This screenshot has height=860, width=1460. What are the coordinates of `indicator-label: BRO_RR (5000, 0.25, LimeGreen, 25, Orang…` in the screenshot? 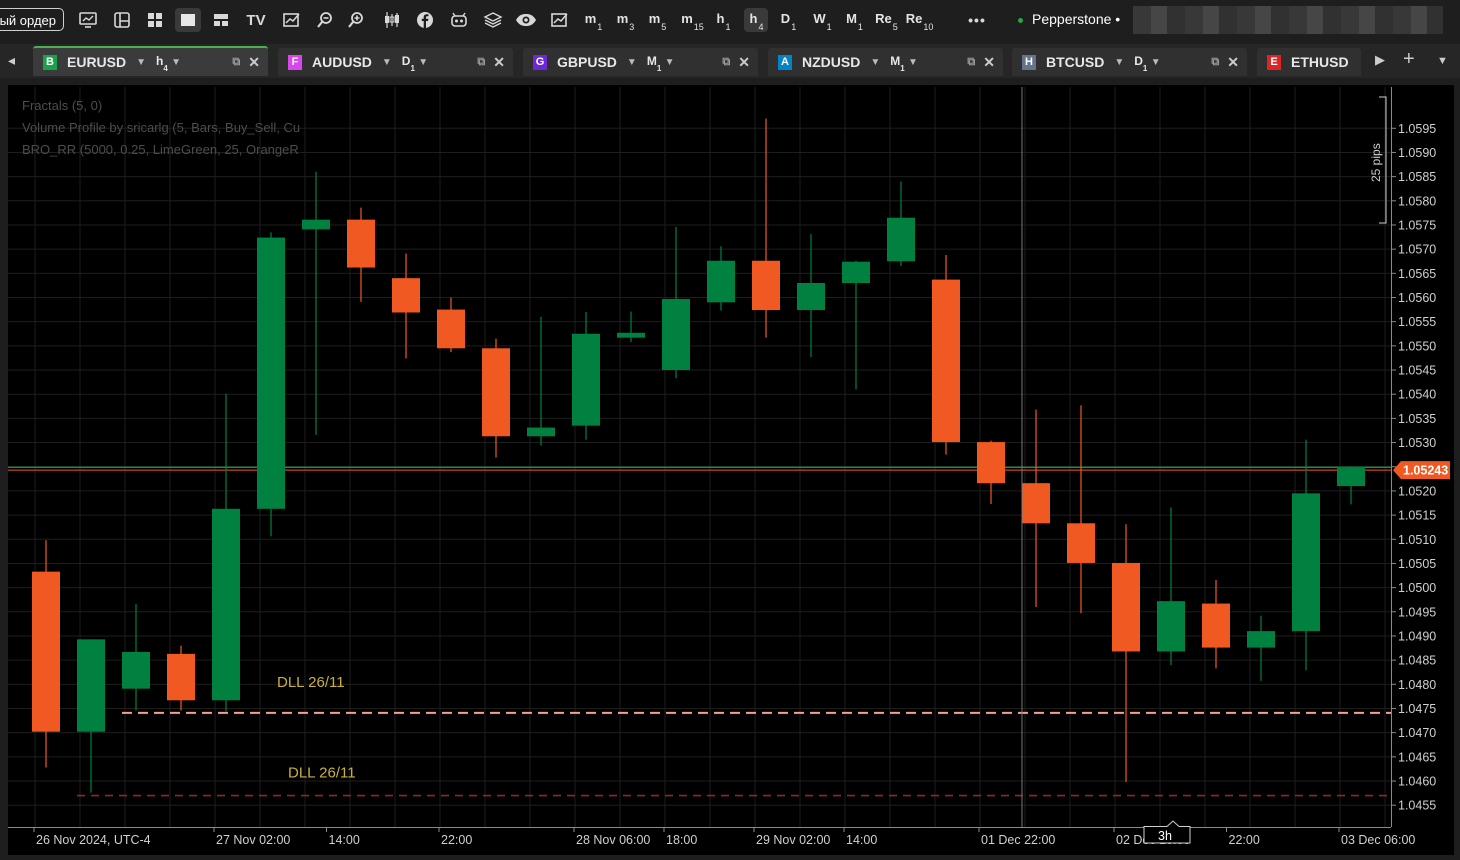 It's located at (160, 149).